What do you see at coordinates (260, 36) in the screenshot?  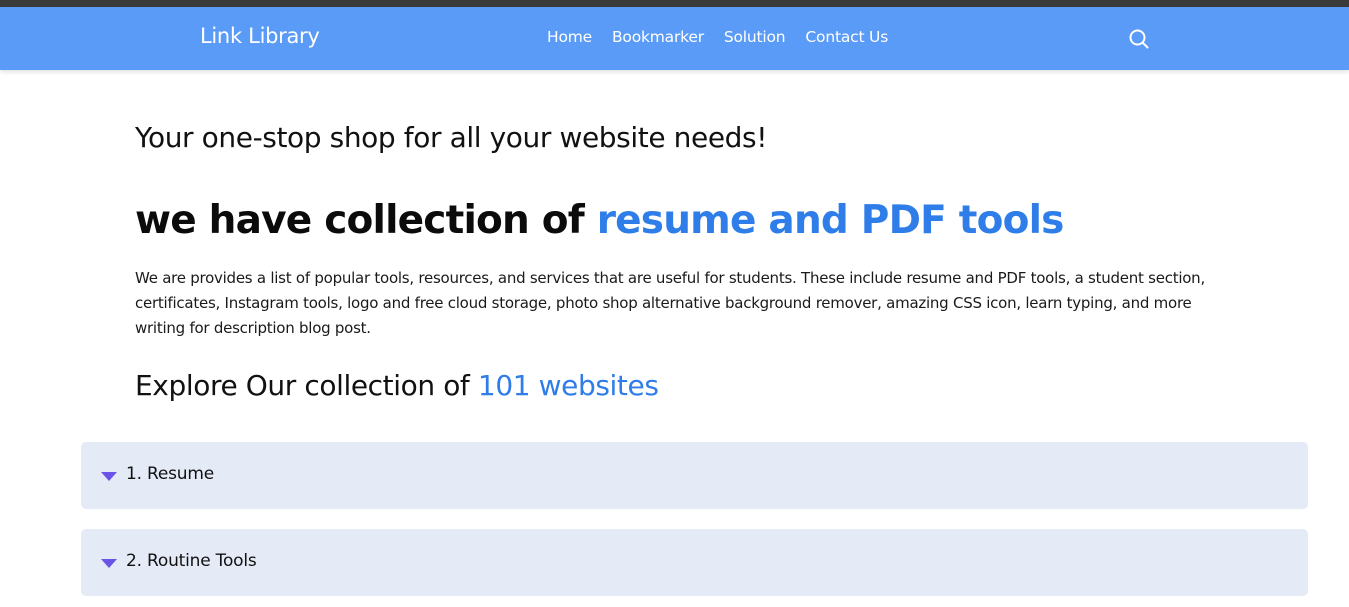 I see `brand-logo: Link Library` at bounding box center [260, 36].